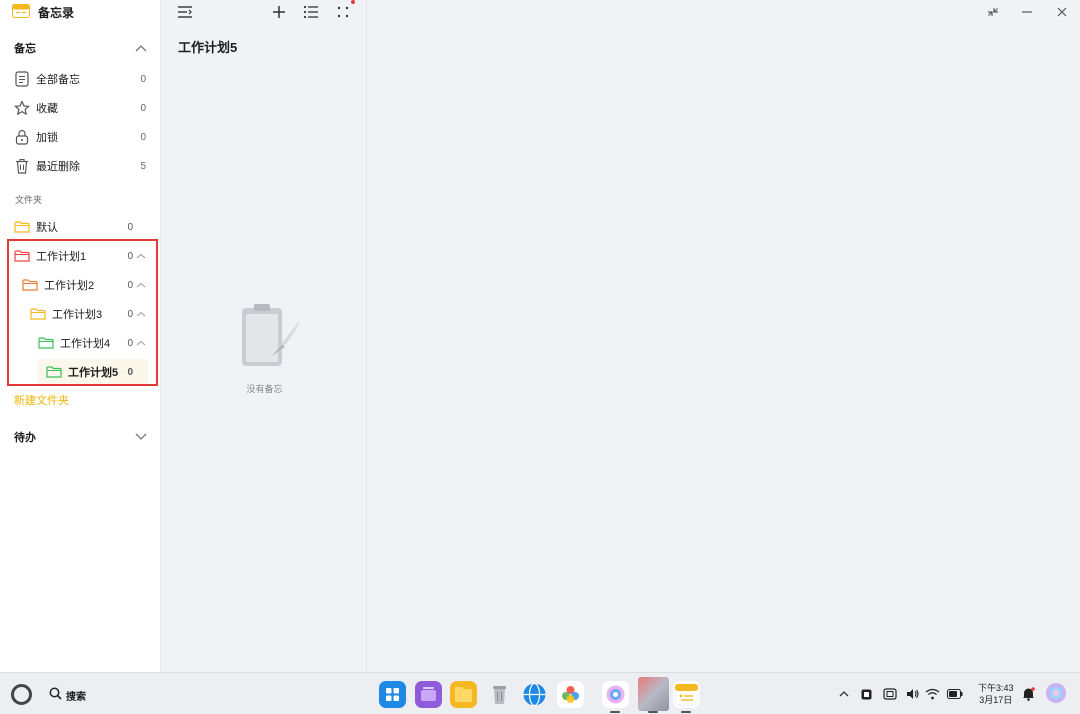 The image size is (1080, 714). Describe the element at coordinates (47, 228) in the screenshot. I see `folder-label: 默认` at that location.